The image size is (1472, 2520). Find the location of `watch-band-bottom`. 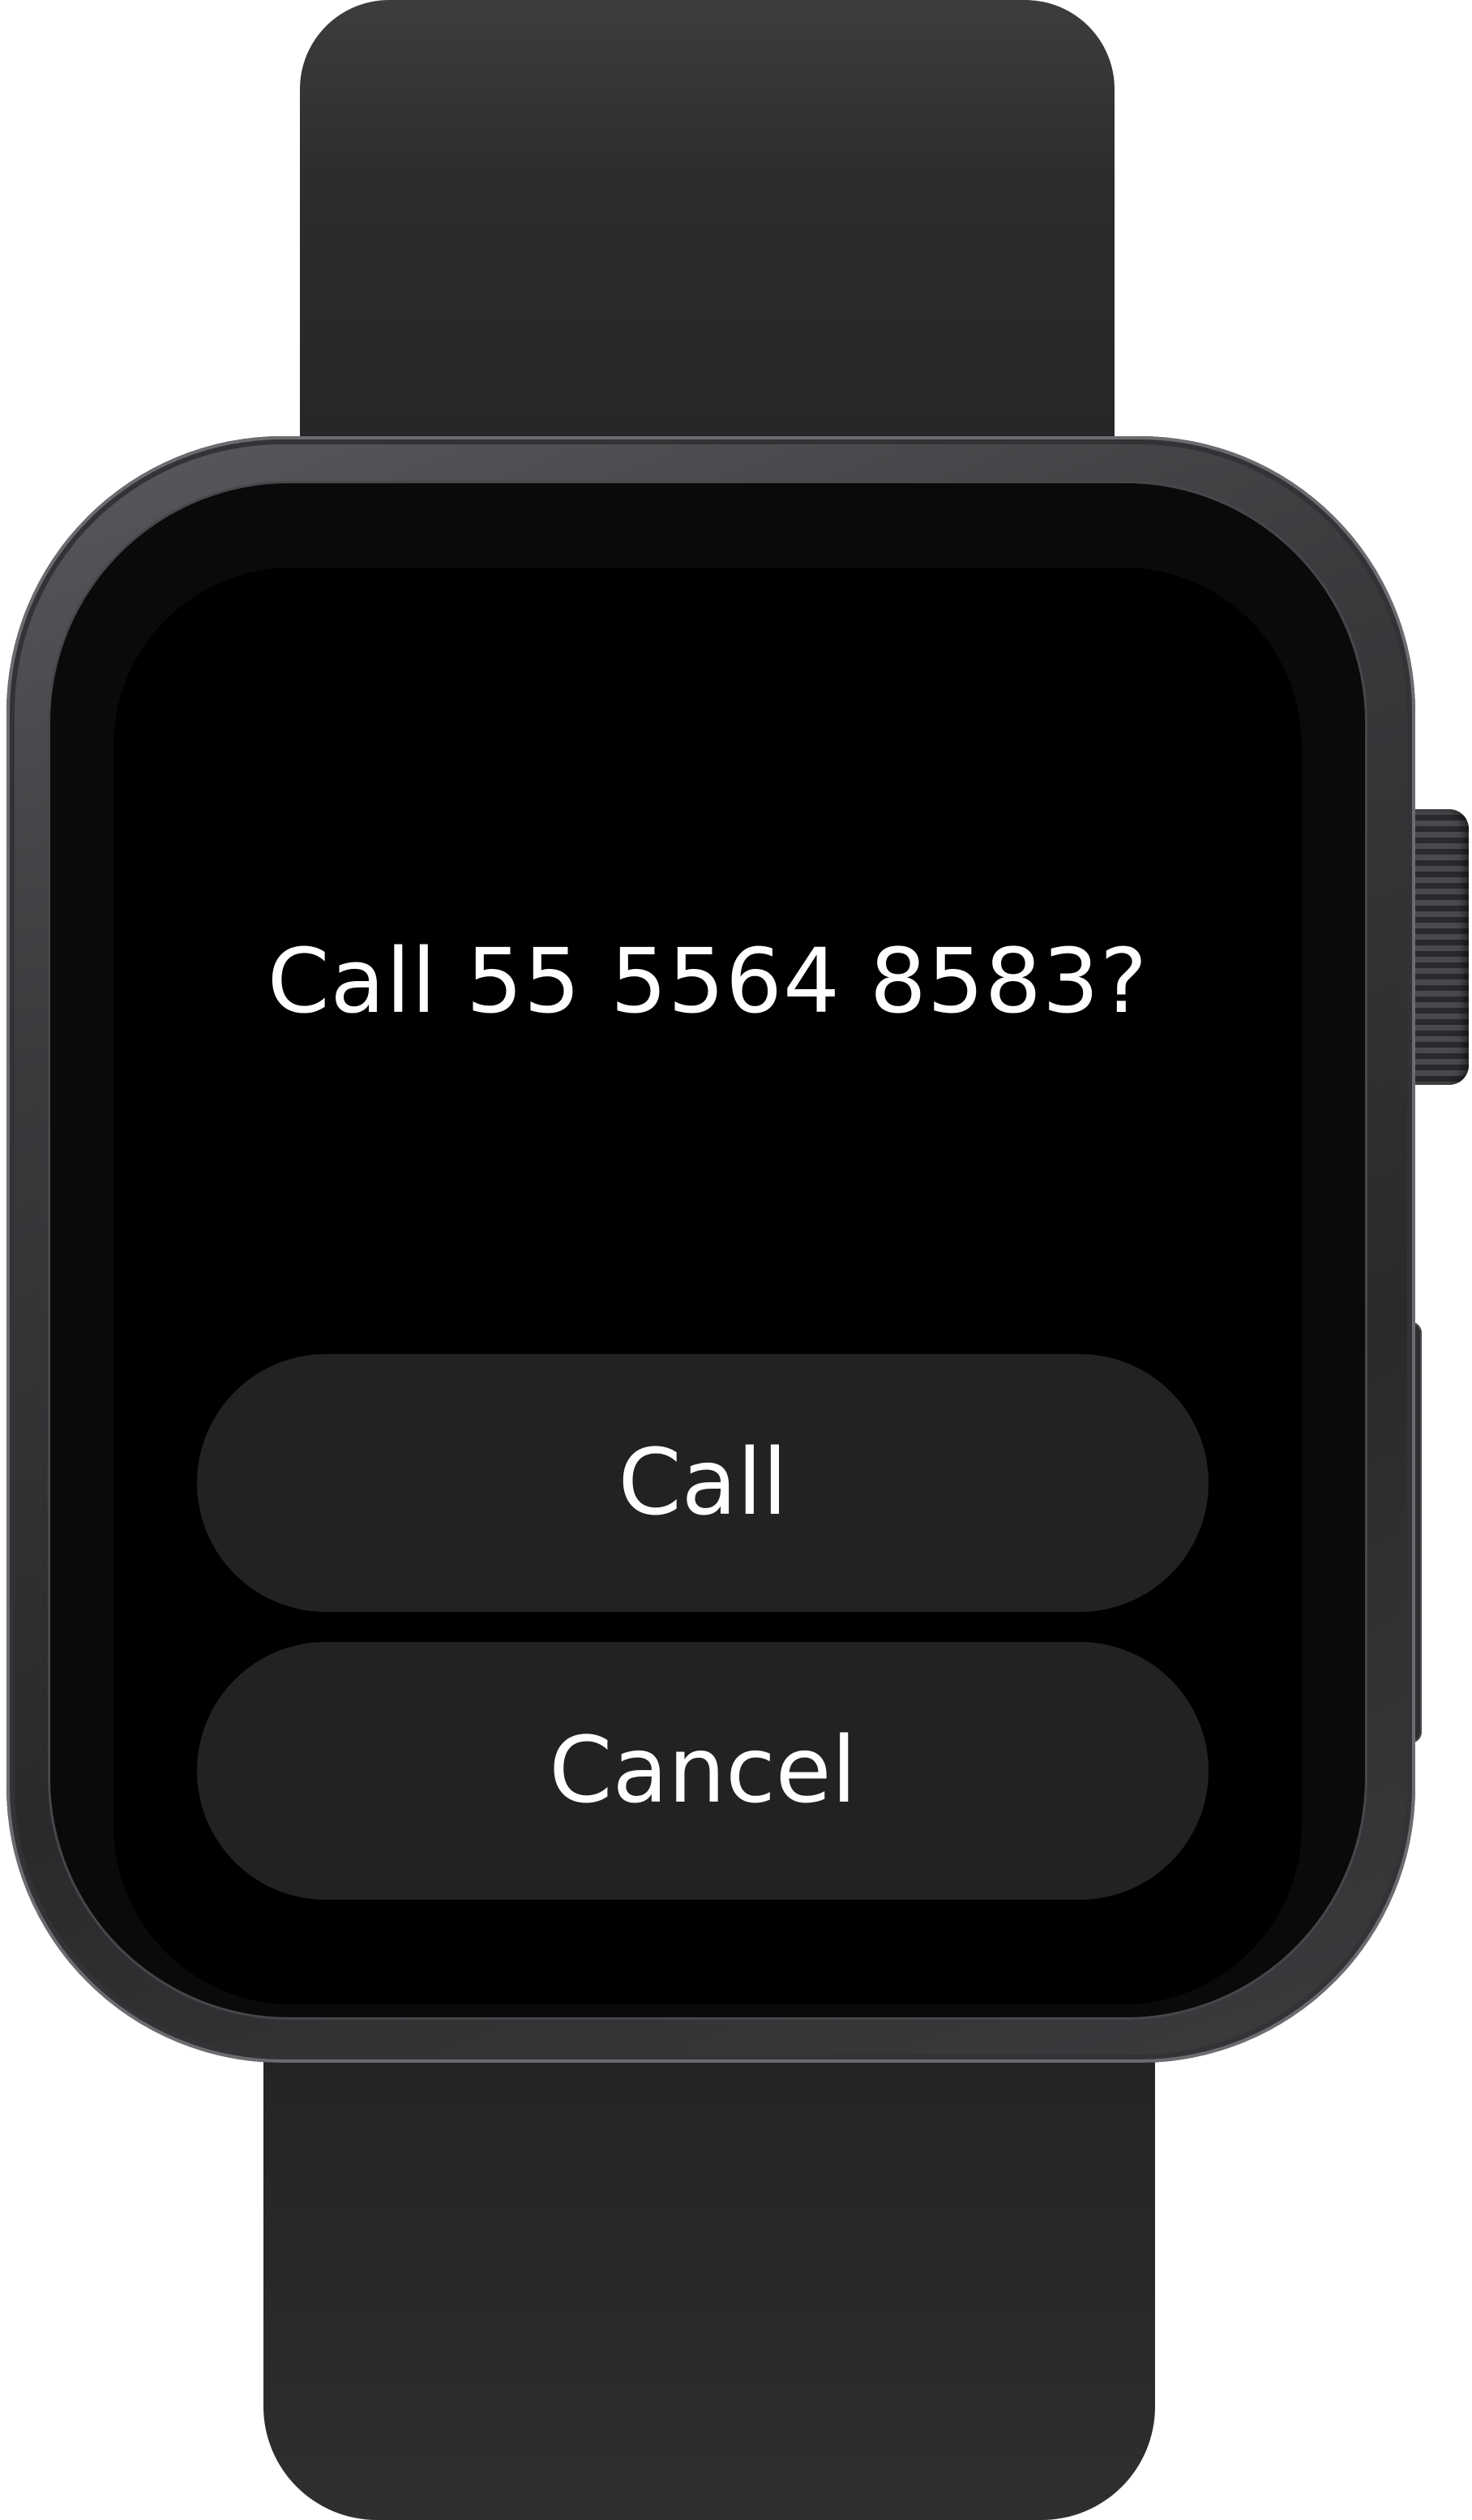

watch-band-bottom is located at coordinates (709, 2253).